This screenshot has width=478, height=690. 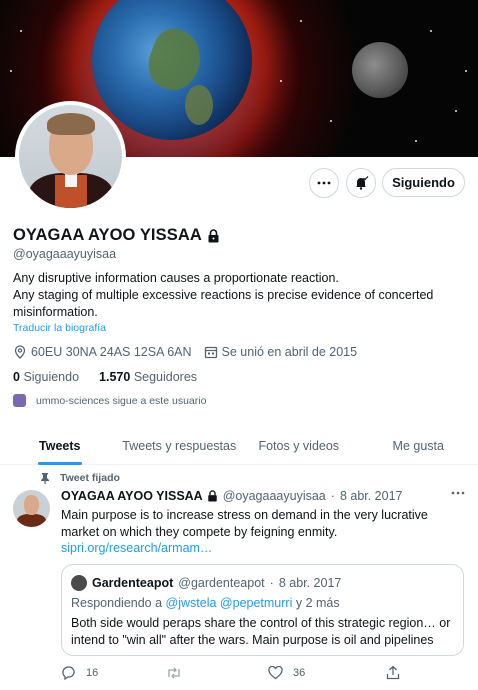 I want to click on profile-location: 60EU 30NA 24AS 12SA 6AN, so click(x=102, y=352).